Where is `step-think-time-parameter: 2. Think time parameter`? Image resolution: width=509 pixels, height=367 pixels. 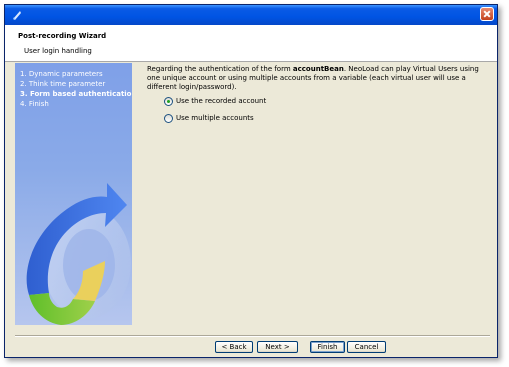
step-think-time-parameter: 2. Think time parameter is located at coordinates (63, 84).